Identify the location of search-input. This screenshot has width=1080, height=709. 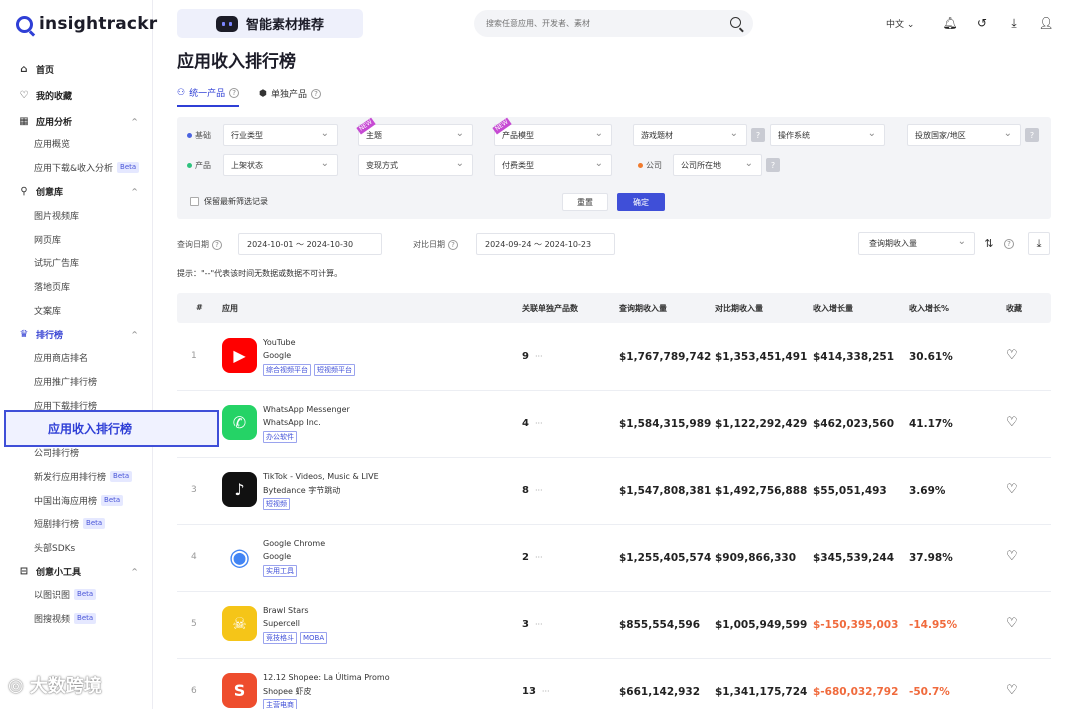
(601, 23).